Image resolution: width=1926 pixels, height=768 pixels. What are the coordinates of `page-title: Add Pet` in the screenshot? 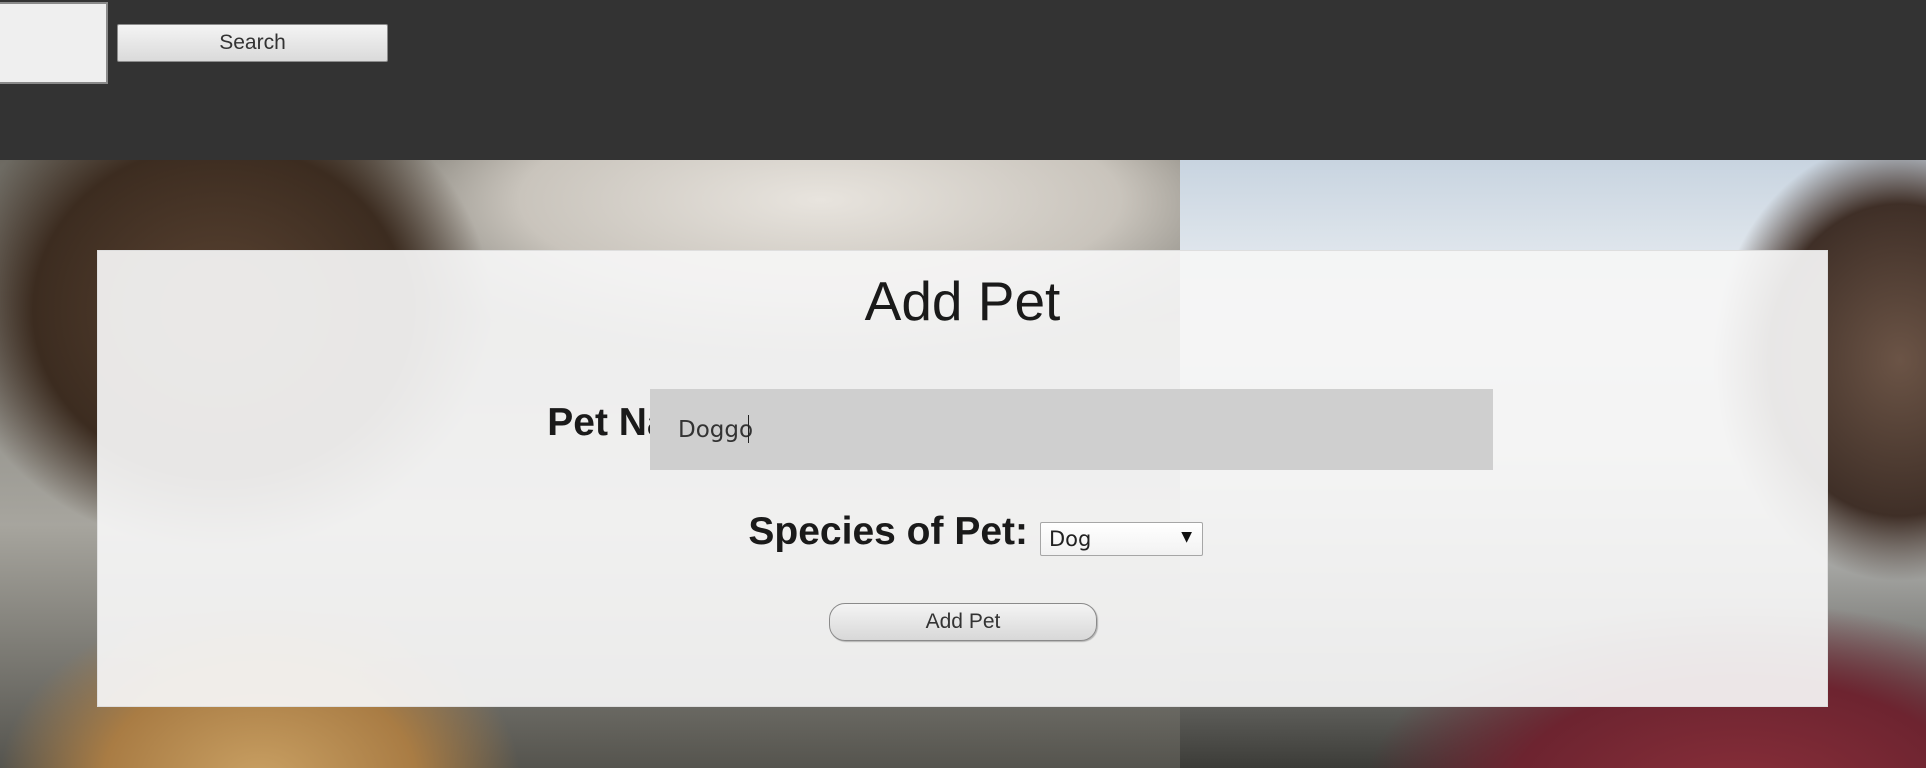 It's located at (962, 301).